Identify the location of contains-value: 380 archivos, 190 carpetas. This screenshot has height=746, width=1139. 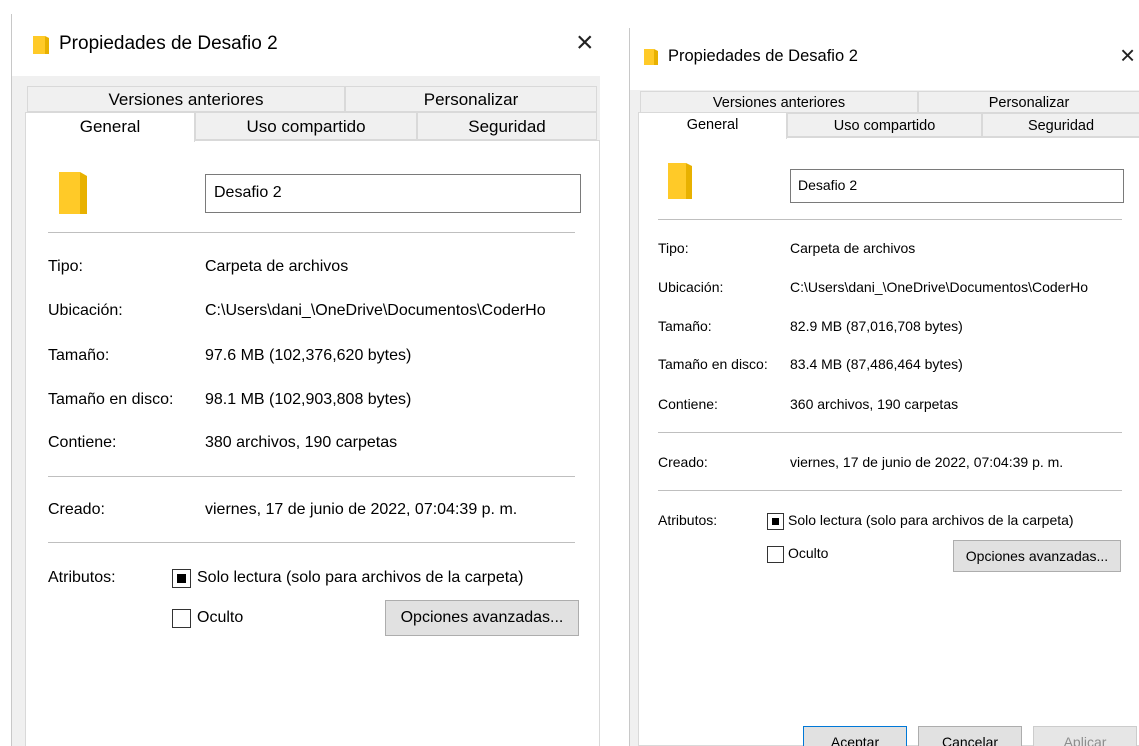
(301, 442).